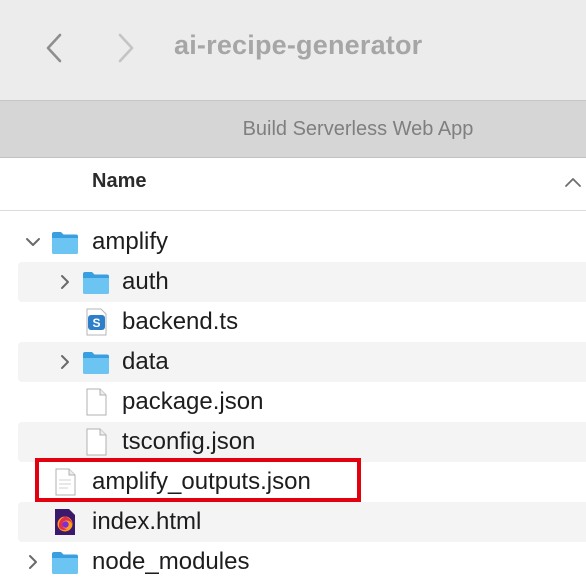 This screenshot has height=586, width=586. I want to click on window-title: ai-recipe-generator, so click(298, 45).